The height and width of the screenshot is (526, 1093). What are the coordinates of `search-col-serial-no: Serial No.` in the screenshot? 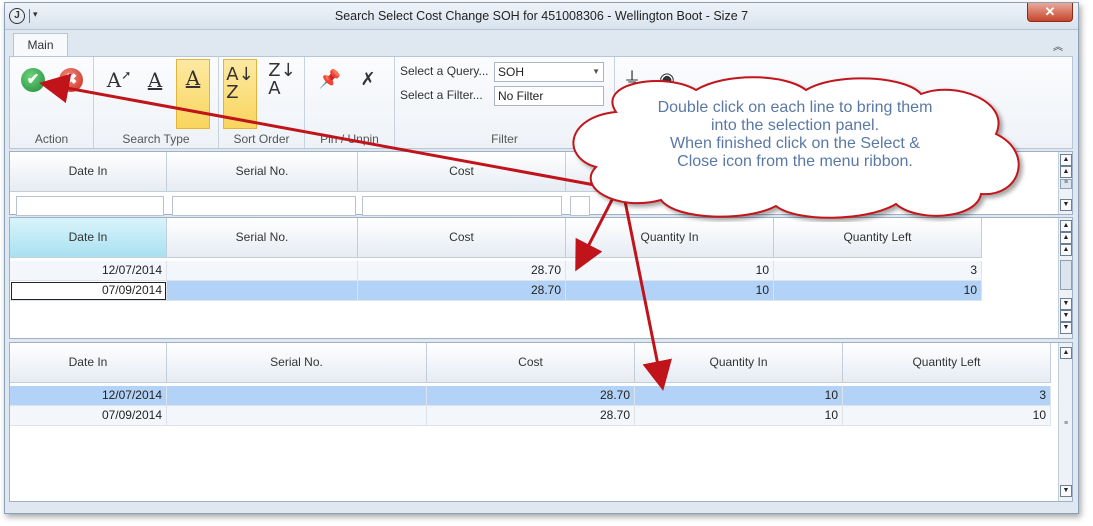 It's located at (262, 172).